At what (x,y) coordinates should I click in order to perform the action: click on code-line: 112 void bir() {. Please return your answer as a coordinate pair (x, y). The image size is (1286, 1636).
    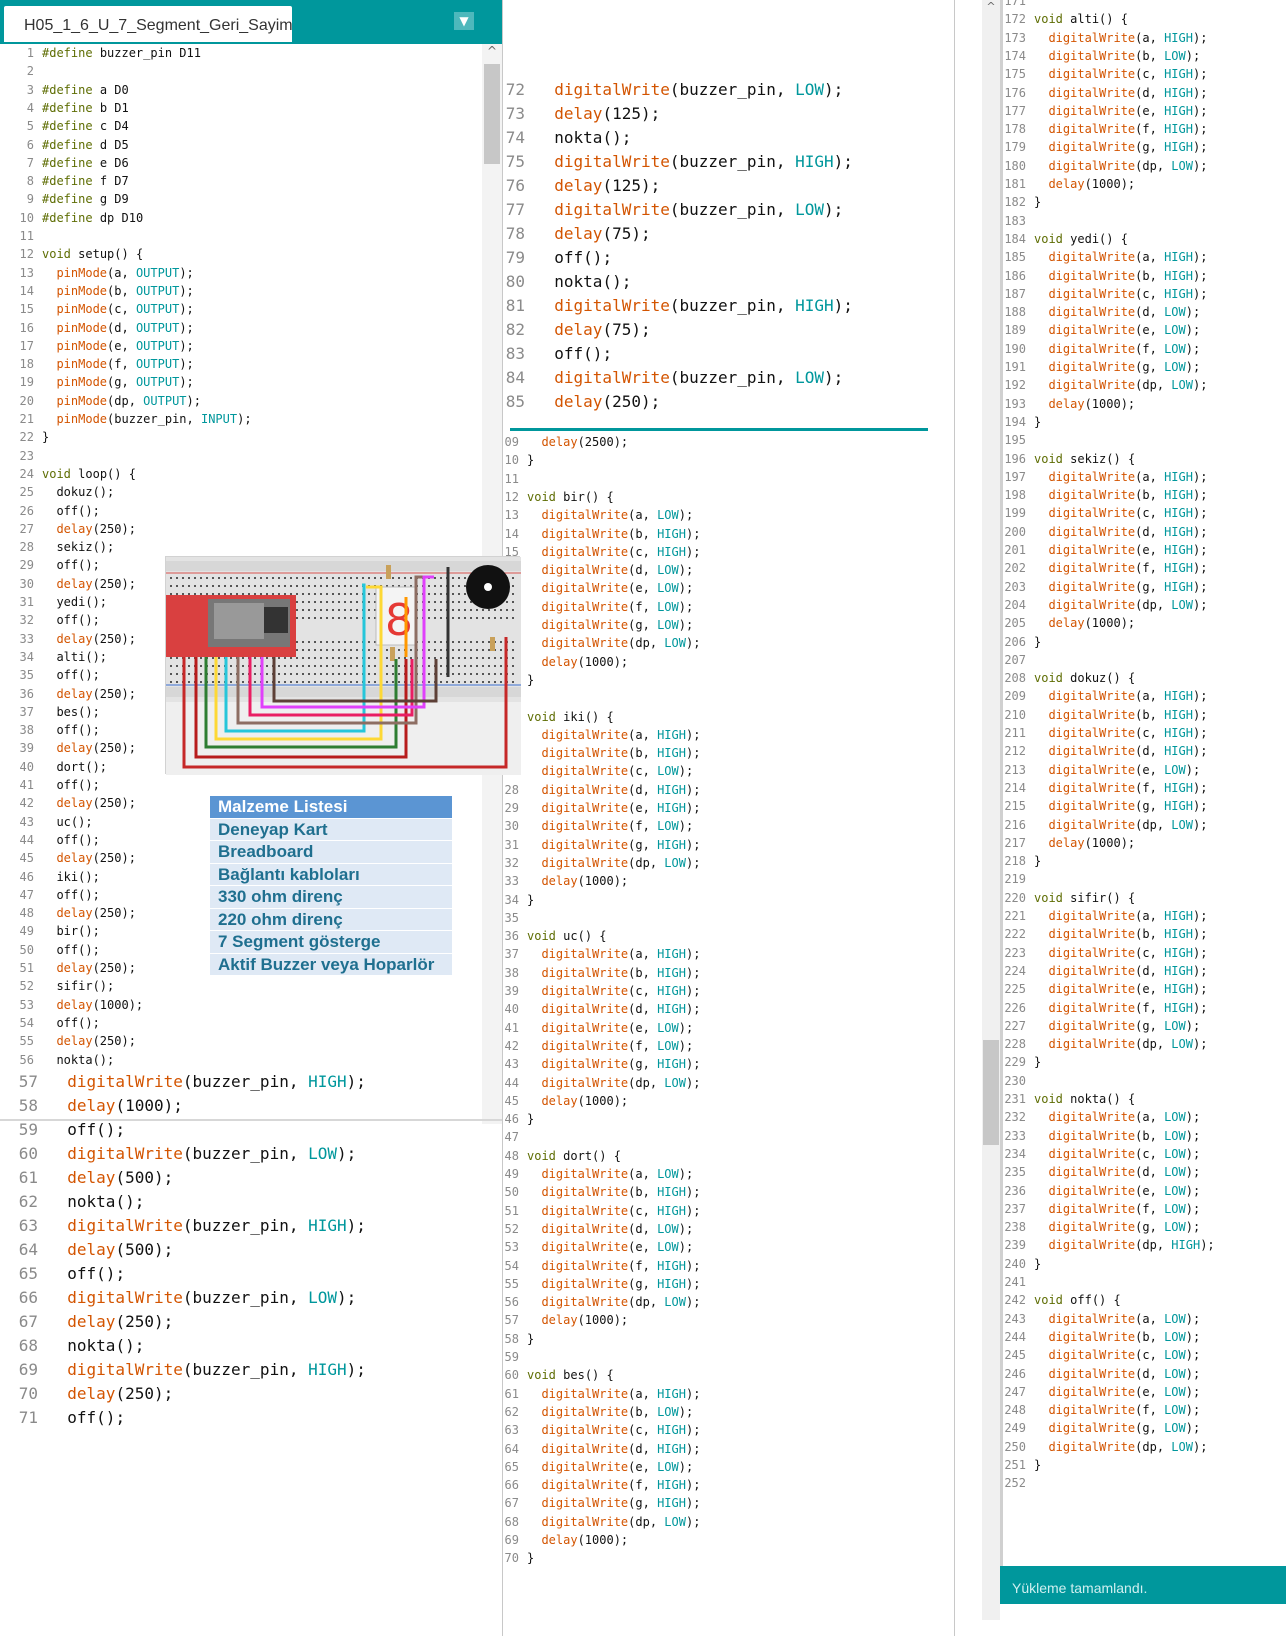
    Looking at the image, I should click on (559, 497).